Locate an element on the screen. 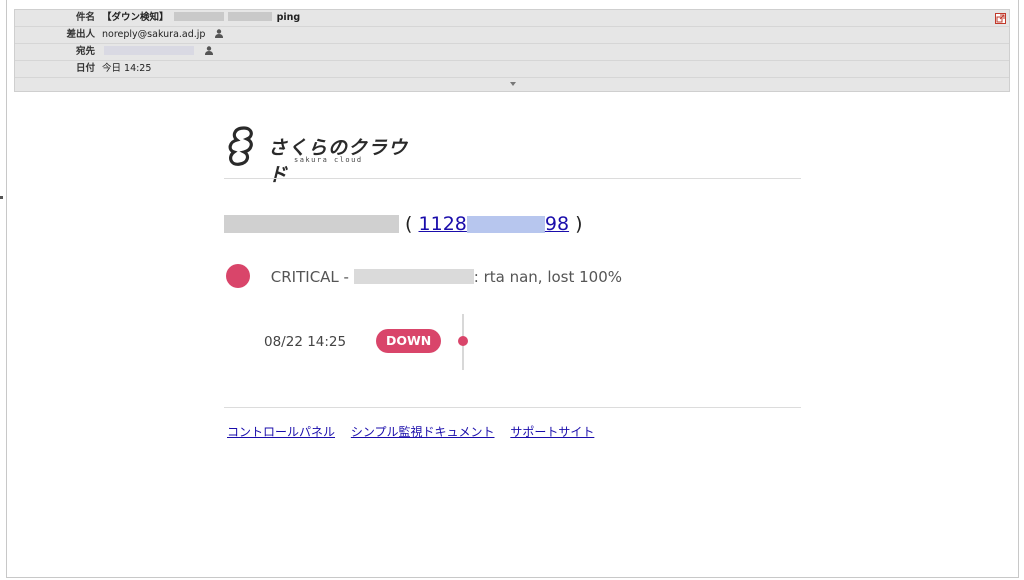  close-paren: ) is located at coordinates (579, 224).